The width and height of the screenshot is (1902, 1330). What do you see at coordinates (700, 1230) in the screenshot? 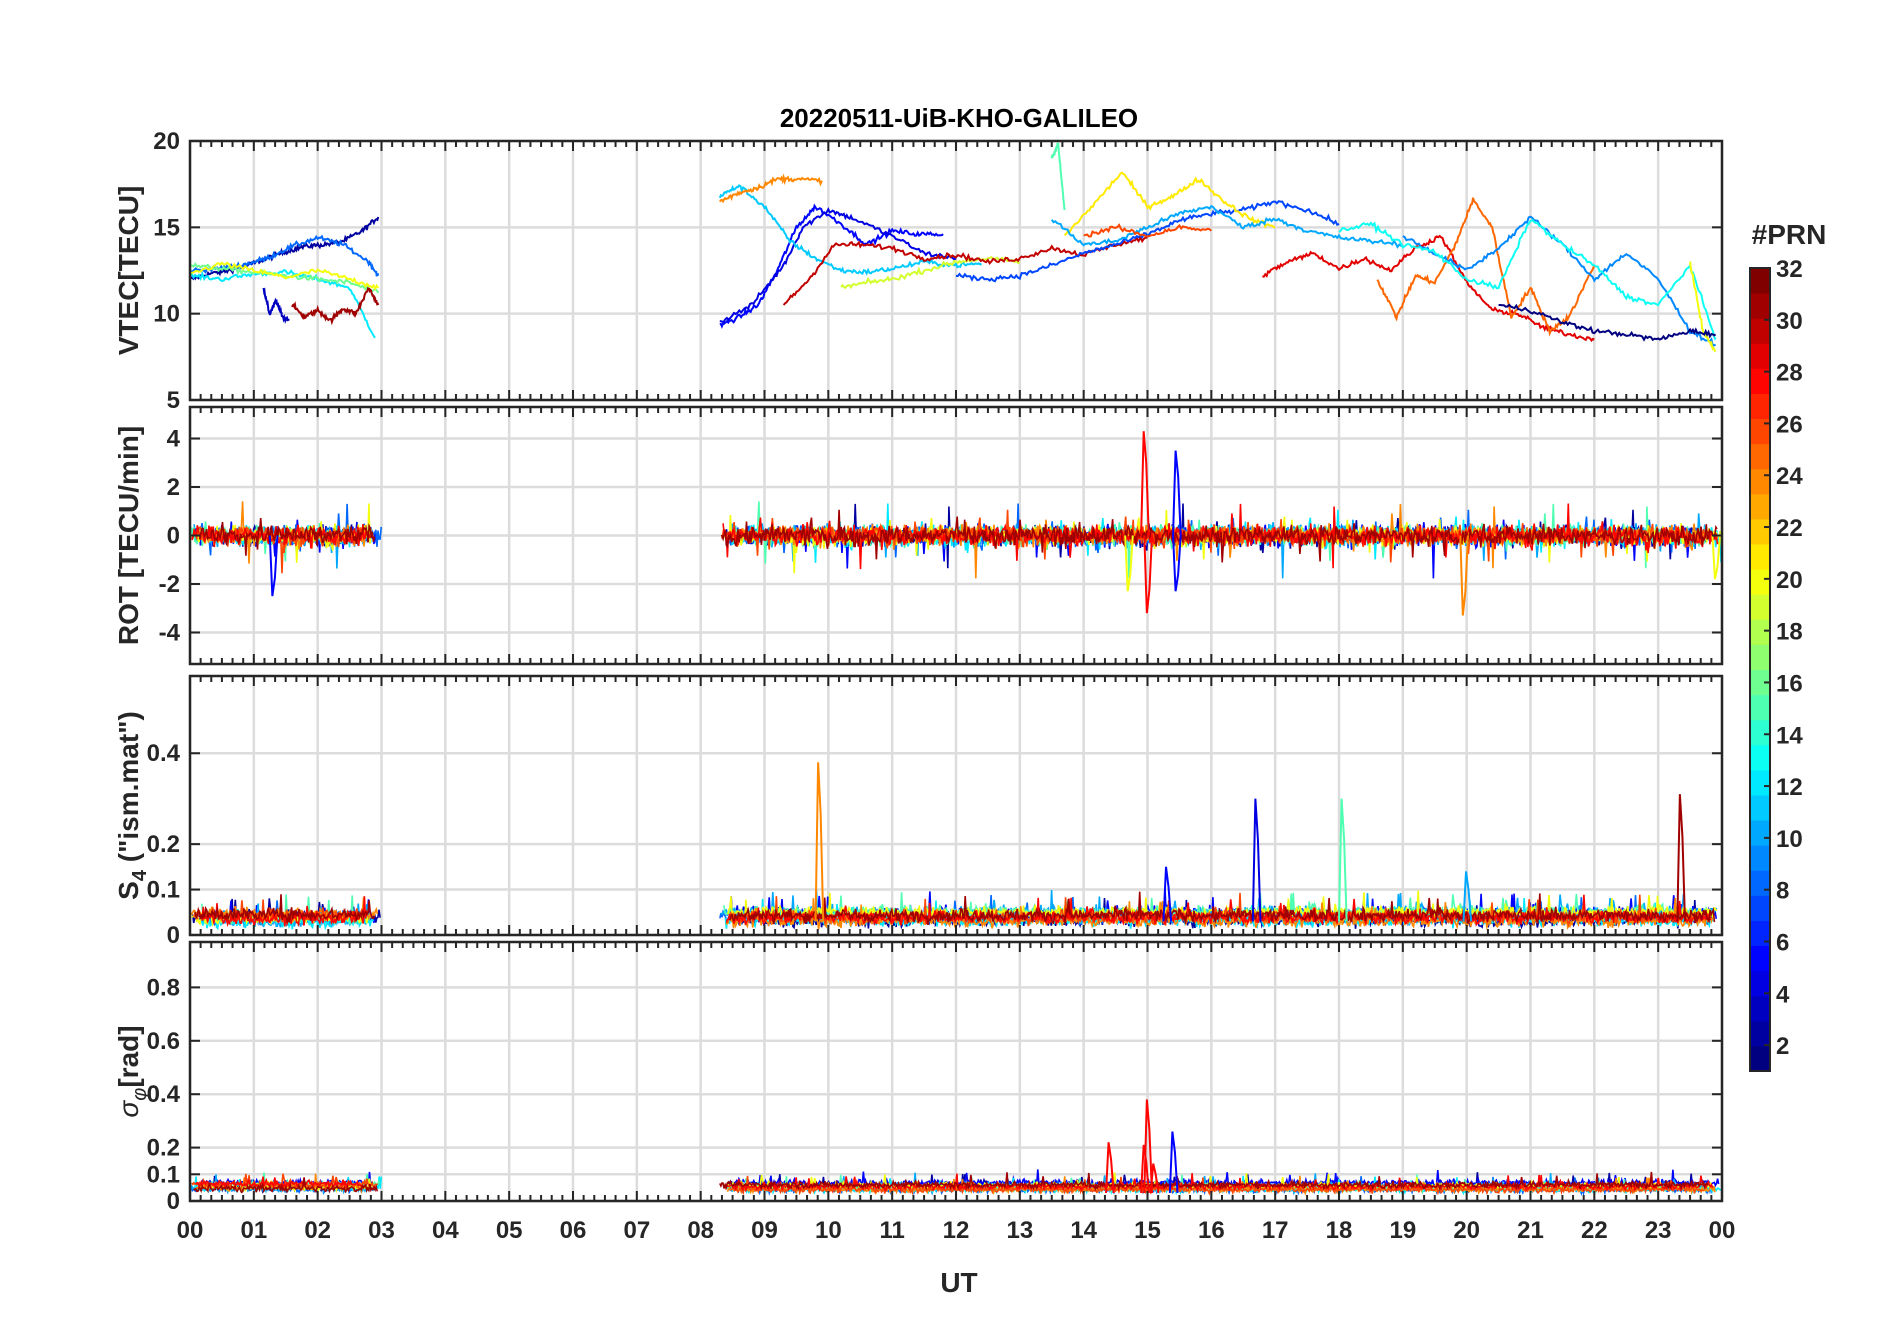
I see `x-tick-label: 08` at bounding box center [700, 1230].